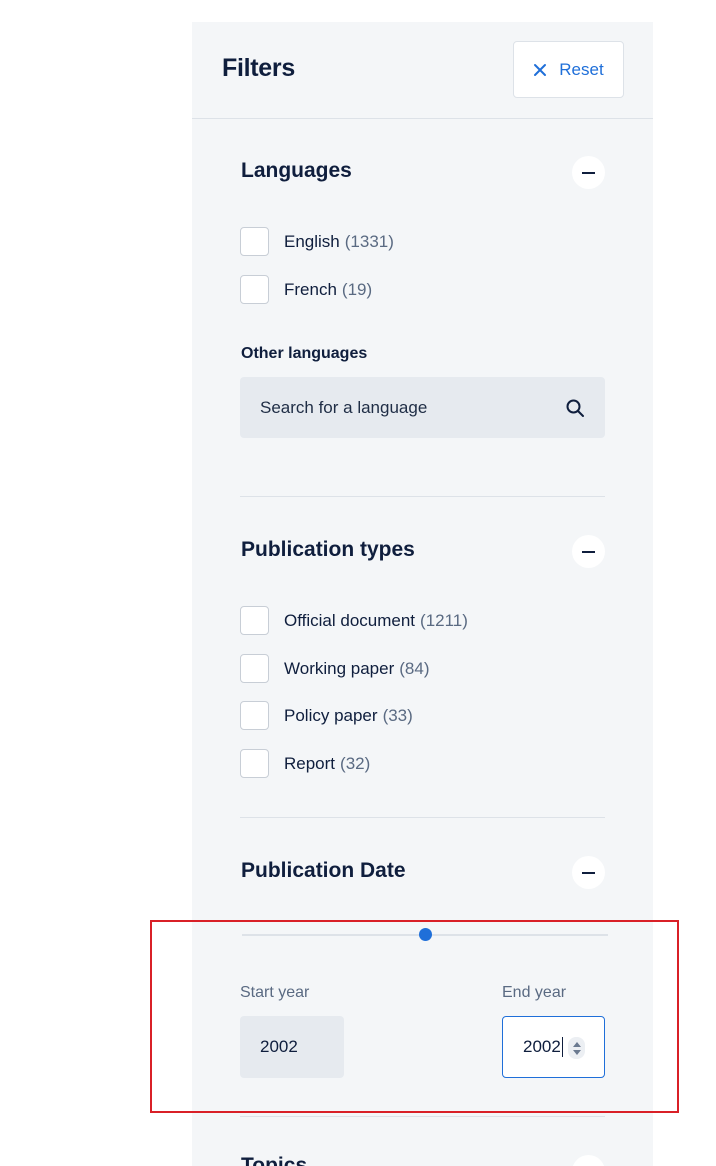 The height and width of the screenshot is (1166, 716). Describe the element at coordinates (258, 68) in the screenshot. I see `filters-title: Filters` at that location.